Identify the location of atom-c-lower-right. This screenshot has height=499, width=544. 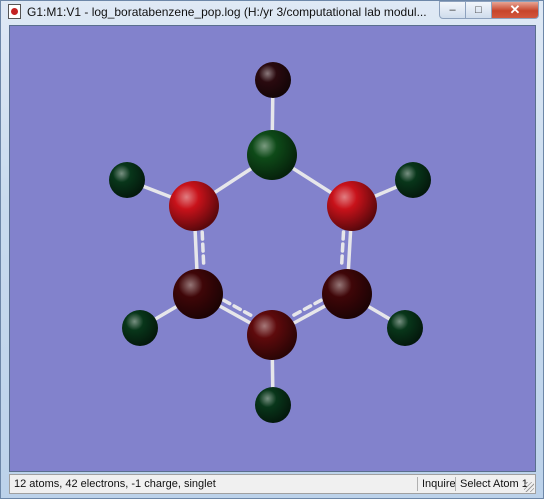
(347, 294).